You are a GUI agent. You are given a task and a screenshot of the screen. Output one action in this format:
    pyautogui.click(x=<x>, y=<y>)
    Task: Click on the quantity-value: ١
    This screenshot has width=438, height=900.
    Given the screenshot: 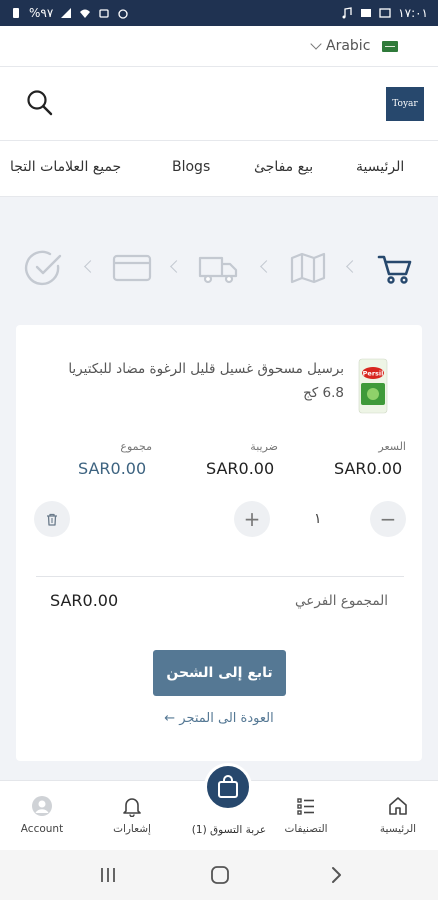 What is the action you would take?
    pyautogui.click(x=318, y=519)
    